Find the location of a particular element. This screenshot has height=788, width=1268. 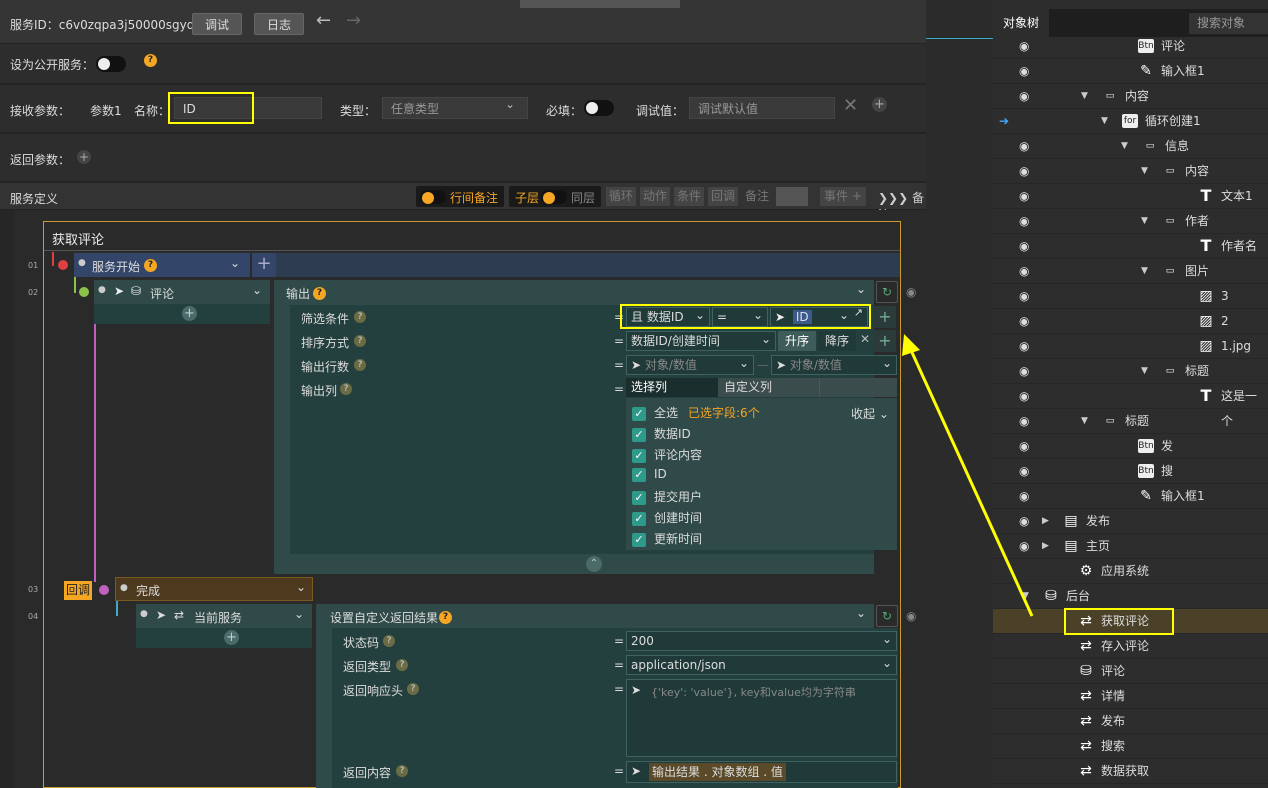

select-all-row: ✓ 全选 已选字段:6个 is located at coordinates (696, 412).